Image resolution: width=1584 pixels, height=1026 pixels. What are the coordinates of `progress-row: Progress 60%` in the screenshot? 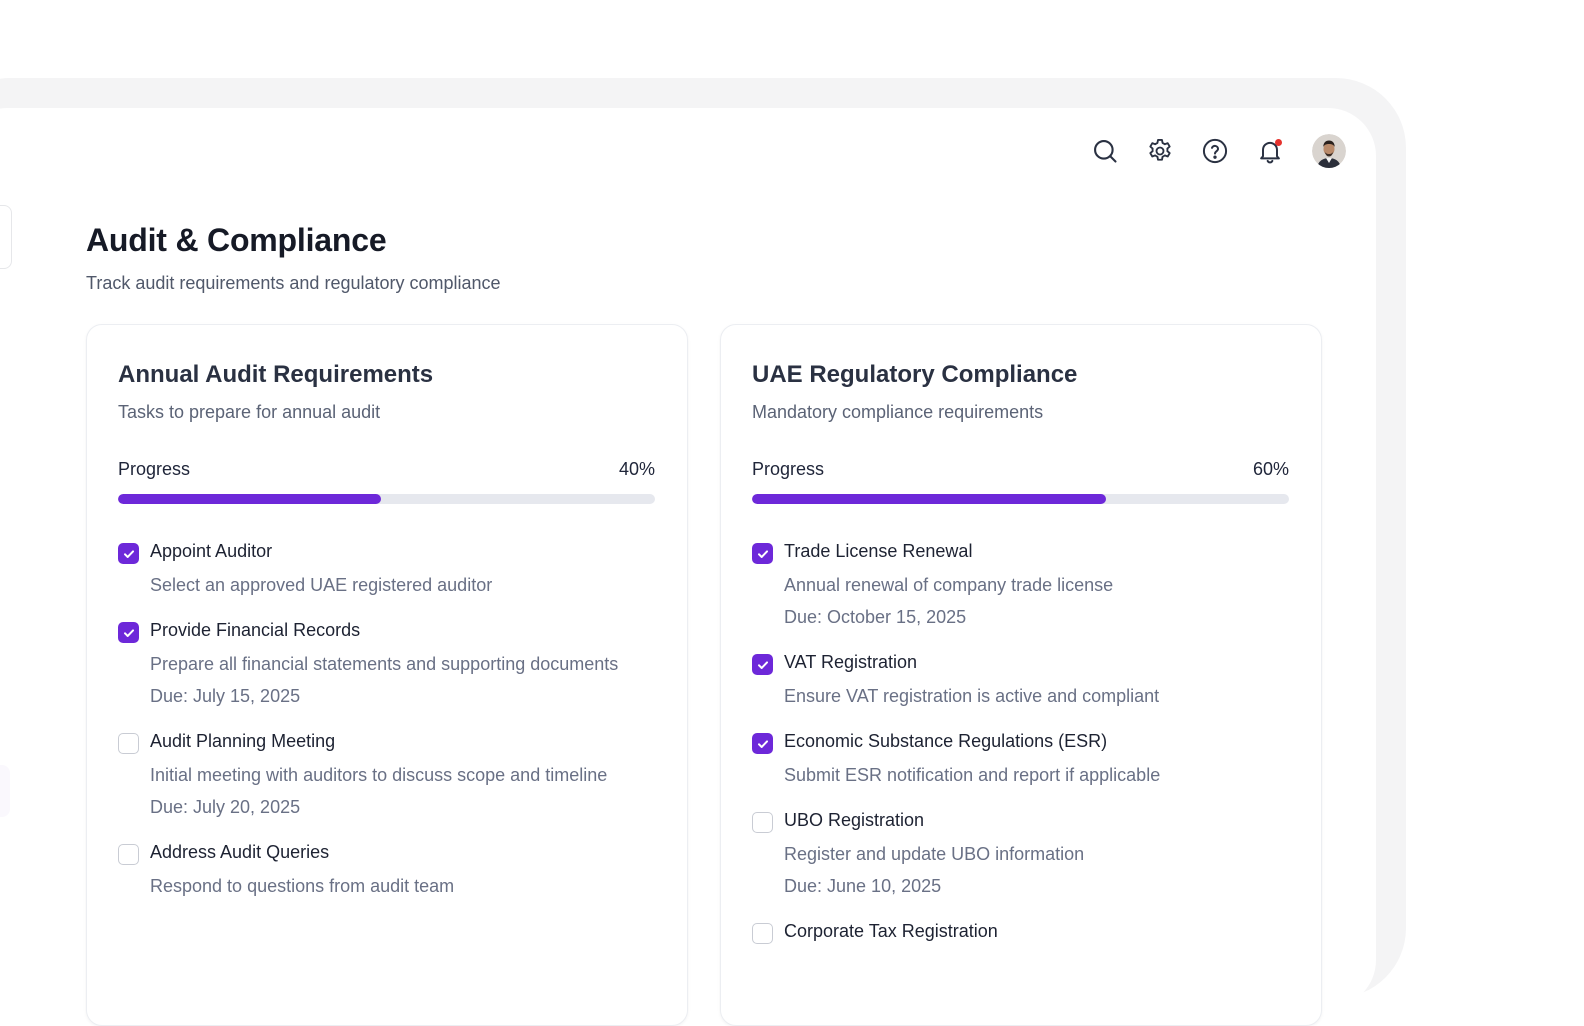 It's located at (1020, 469).